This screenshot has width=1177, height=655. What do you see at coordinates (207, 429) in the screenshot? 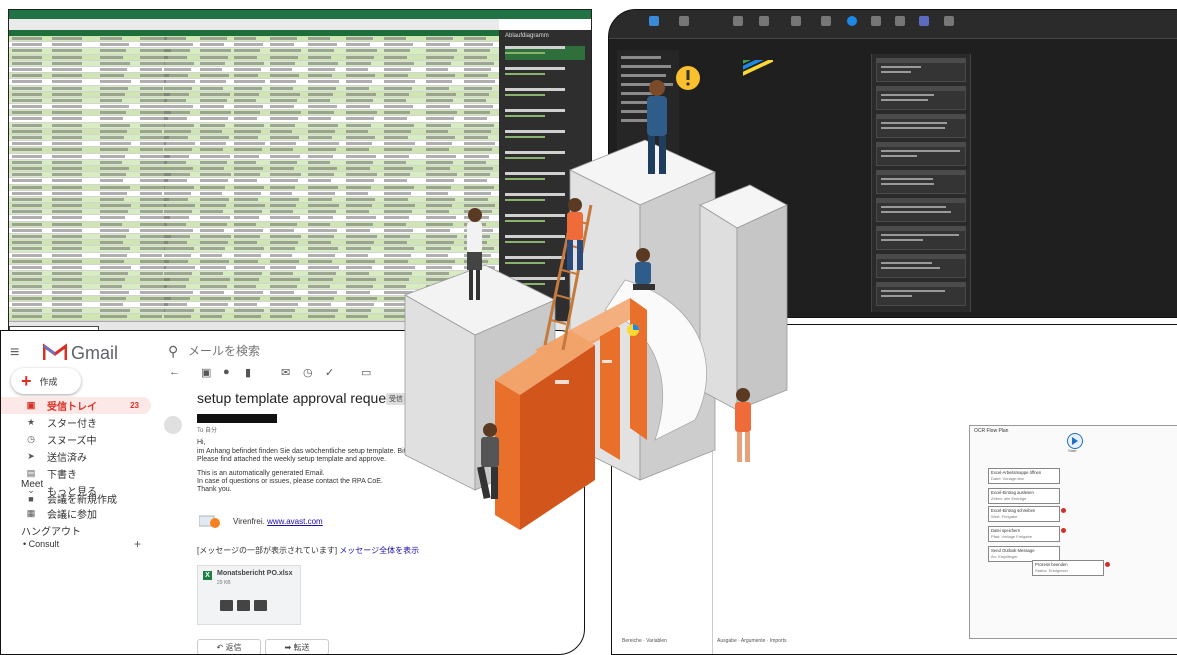
I see `recipient-line: To 自分` at bounding box center [207, 429].